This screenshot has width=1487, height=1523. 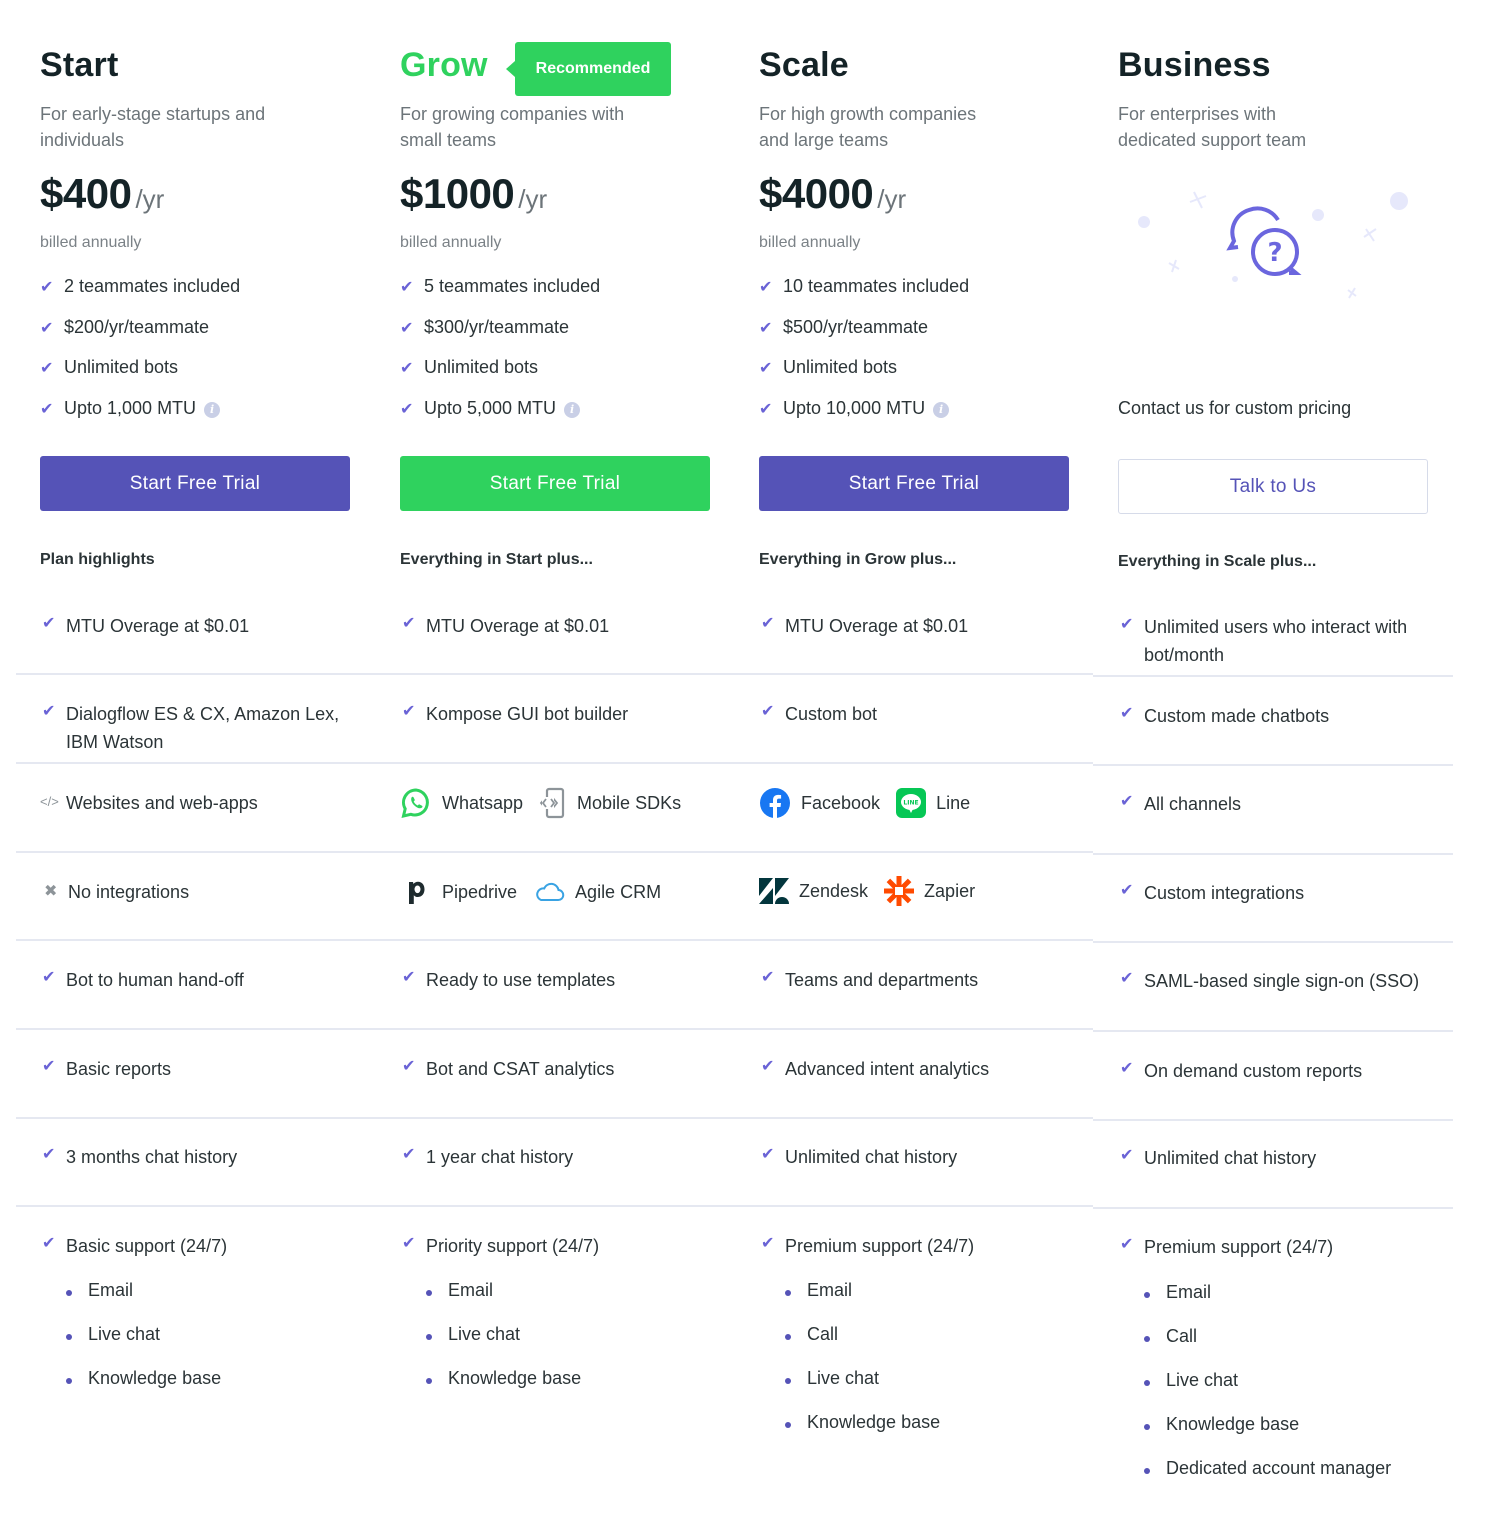 I want to click on facebook-icon, so click(x=775, y=803).